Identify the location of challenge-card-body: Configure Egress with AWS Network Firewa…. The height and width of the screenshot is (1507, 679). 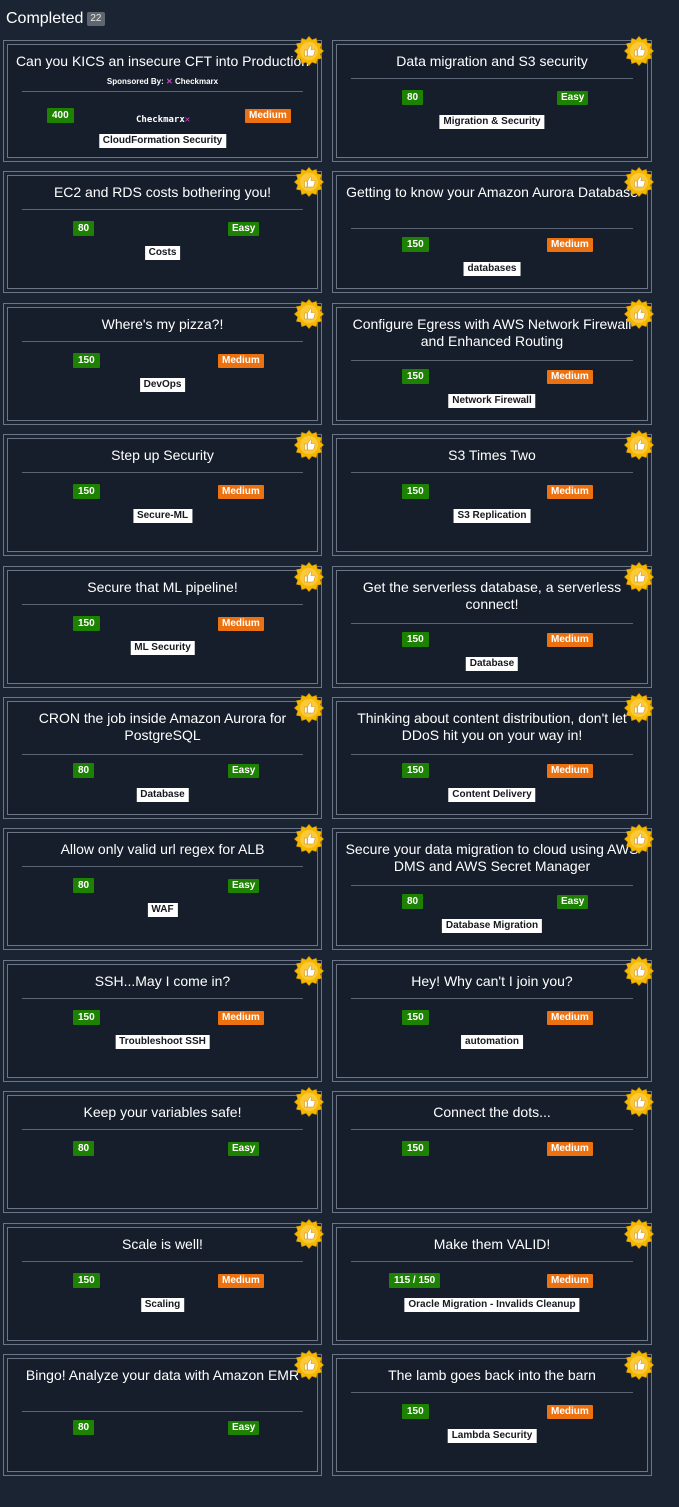
(492, 363).